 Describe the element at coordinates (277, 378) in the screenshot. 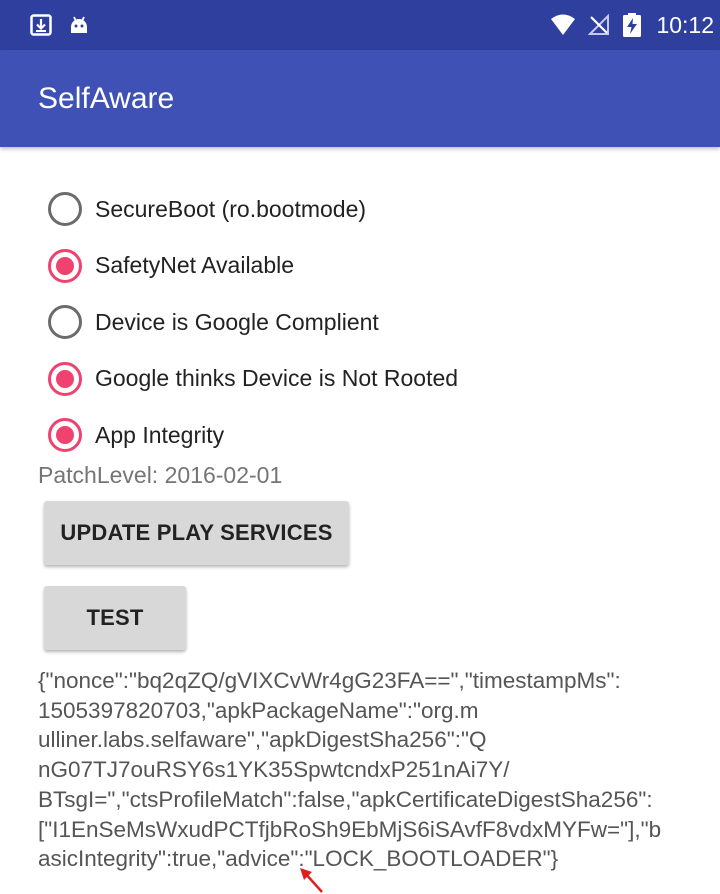

I see `check-label: Google thinks Device is Not Rooted` at that location.